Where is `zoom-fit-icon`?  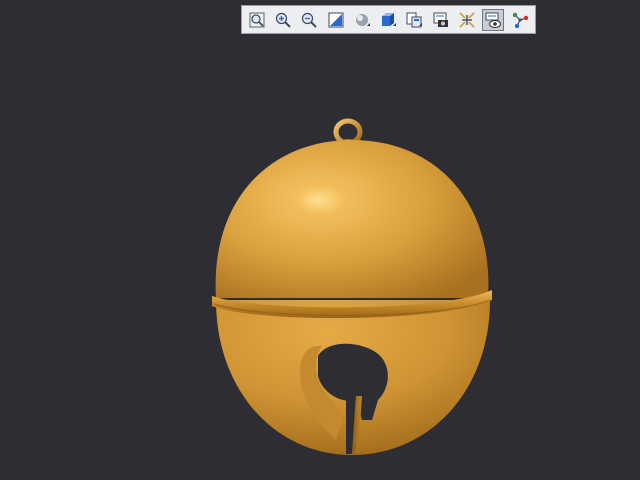
zoom-fit-icon is located at coordinates (257, 19).